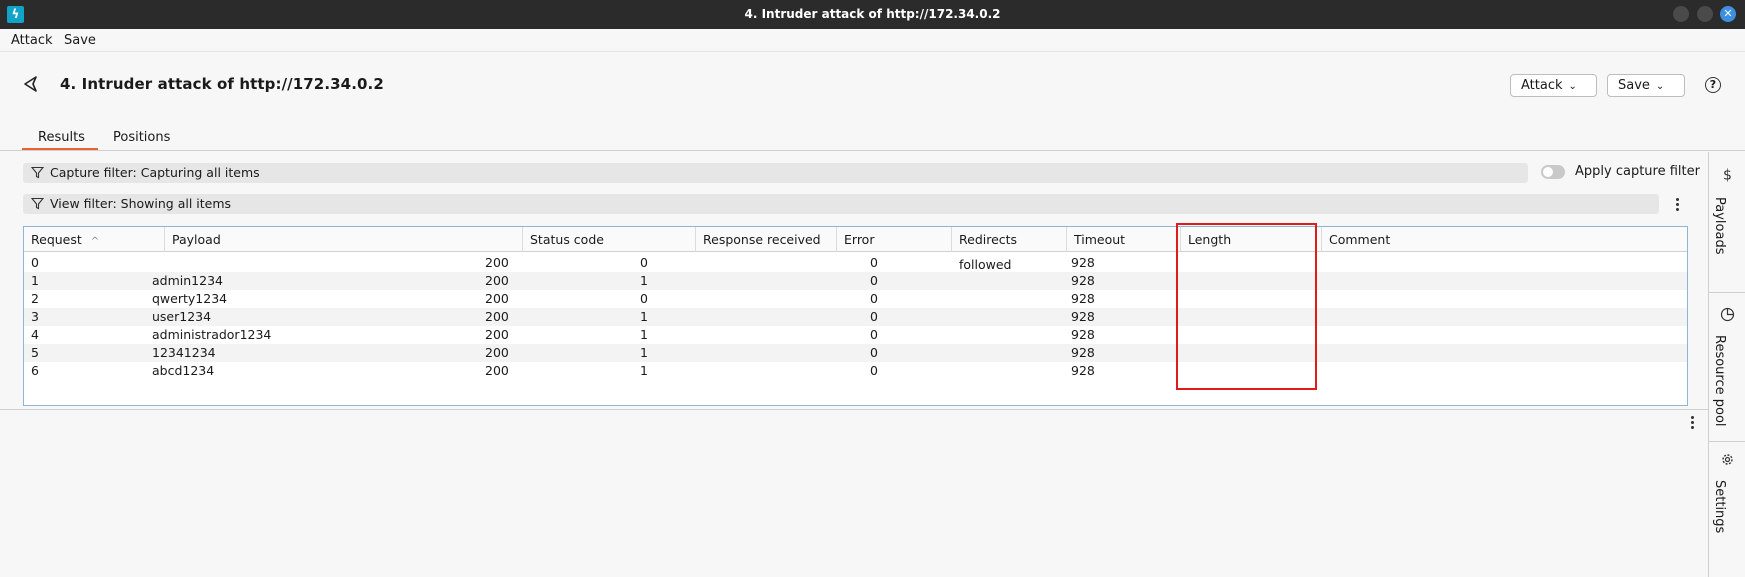 This screenshot has width=1745, height=577. I want to click on minimize-button, so click(1681, 14).